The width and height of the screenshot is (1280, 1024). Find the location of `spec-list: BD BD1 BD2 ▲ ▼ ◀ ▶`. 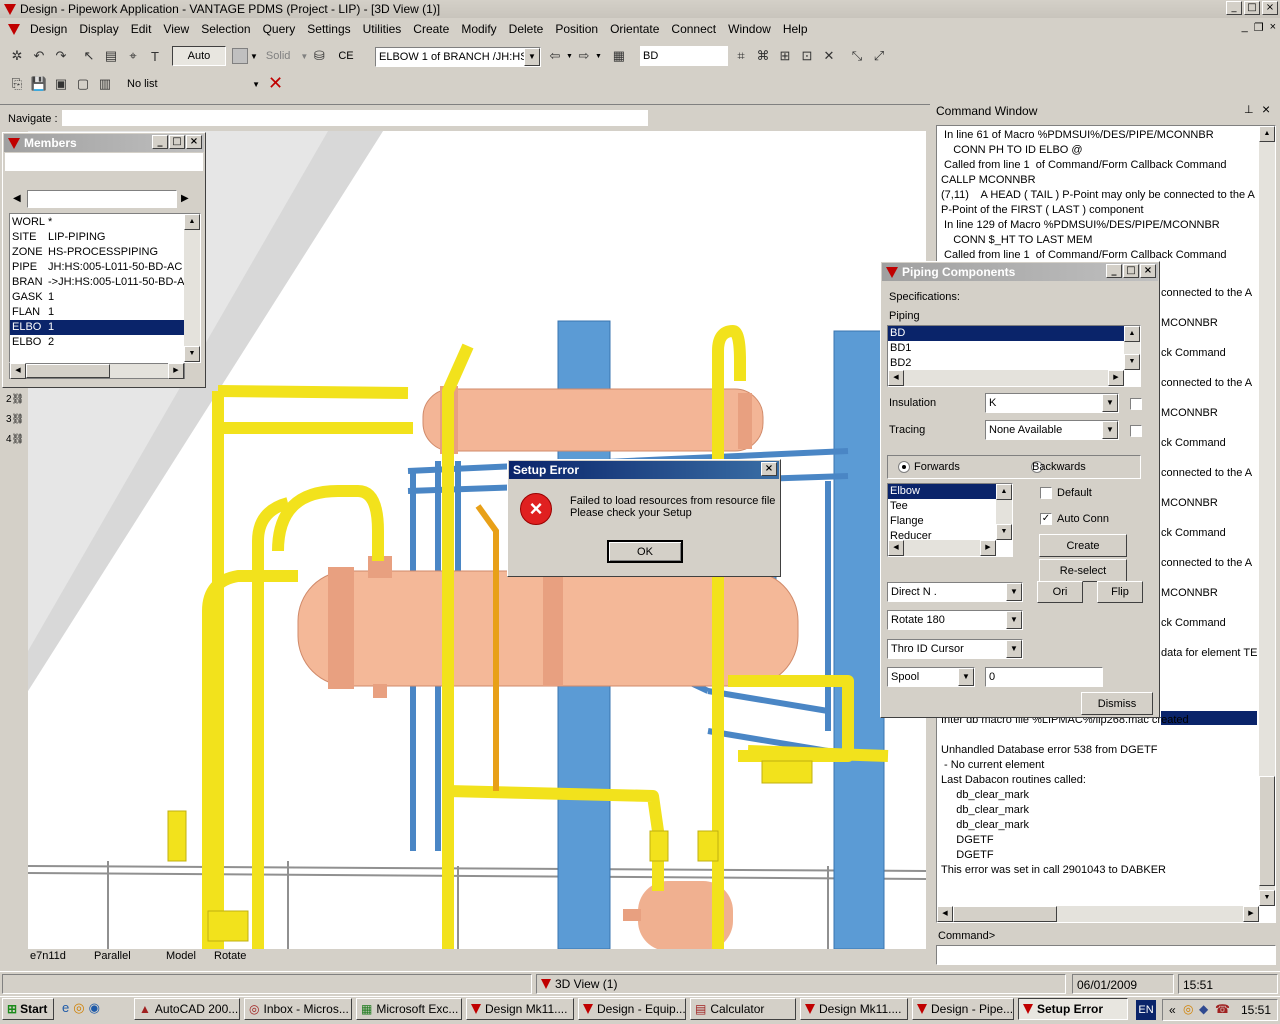

spec-list: BD BD1 BD2 ▲ ▼ ◀ ▶ is located at coordinates (1014, 356).